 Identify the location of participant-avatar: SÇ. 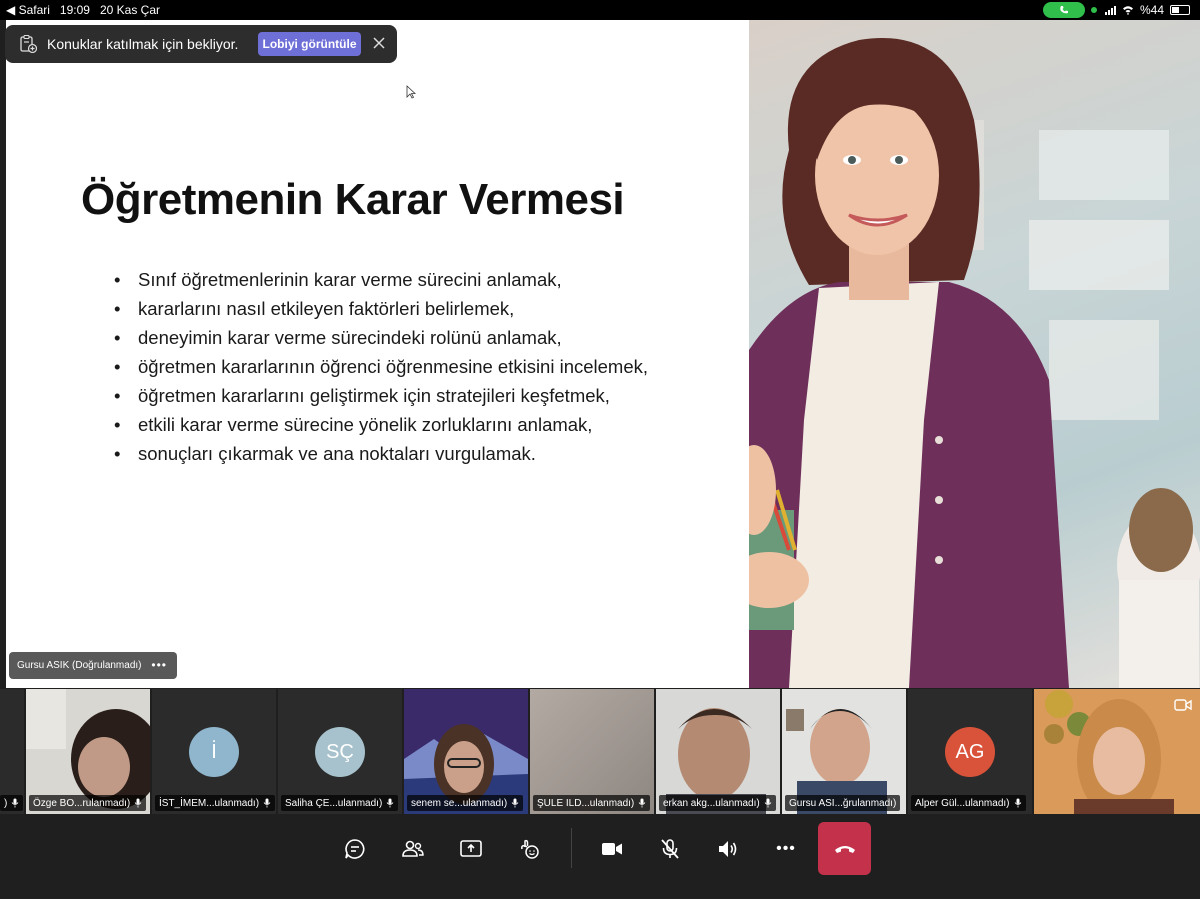
(340, 752).